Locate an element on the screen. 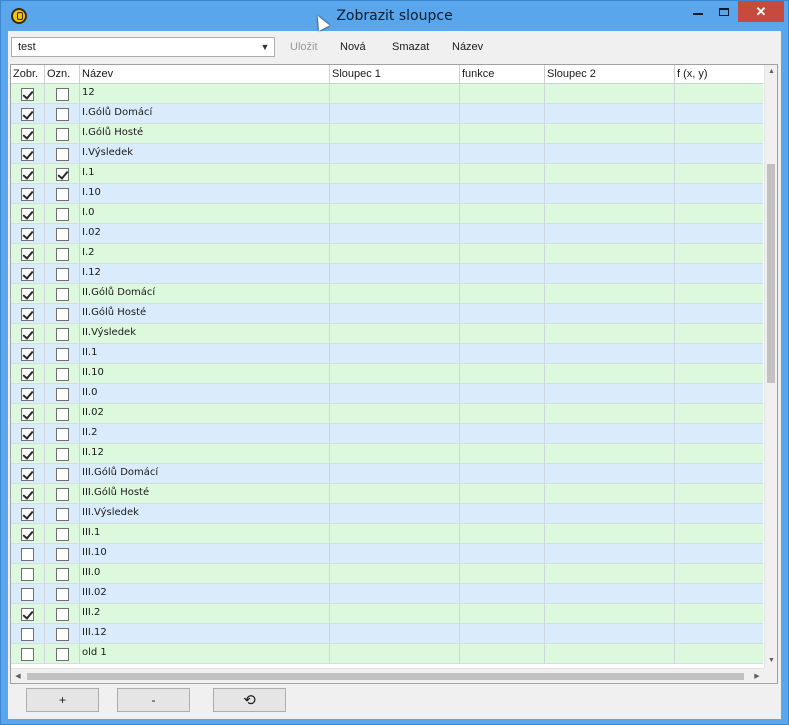 The width and height of the screenshot is (789, 725). column-header-fxy: f (x, y) is located at coordinates (719, 74).